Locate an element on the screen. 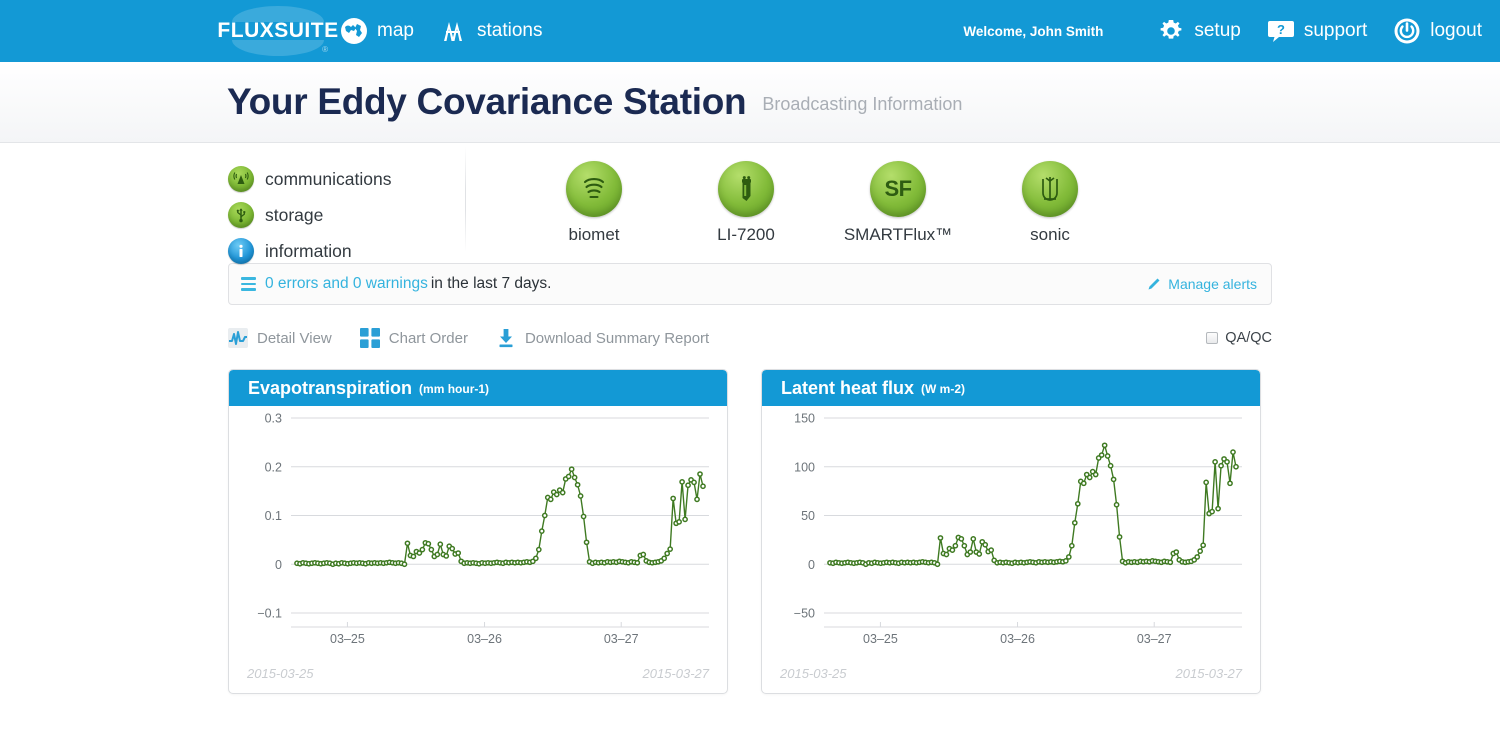 The width and height of the screenshot is (1500, 750). detail-view-button: Detail View is located at coordinates (280, 338).